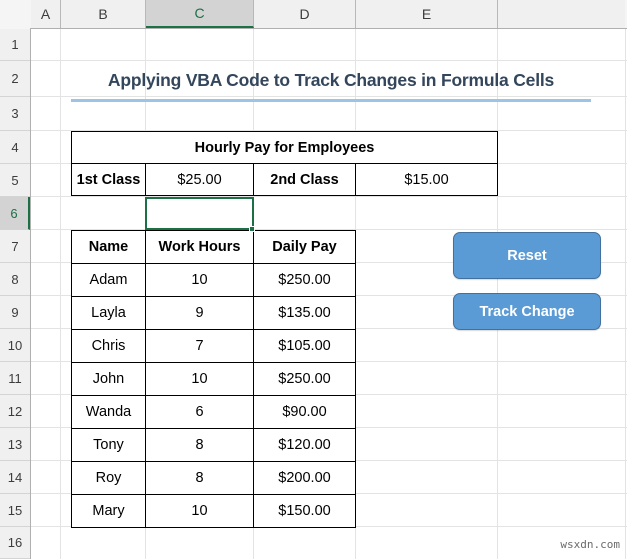  Describe the element at coordinates (108, 280) in the screenshot. I see `cell-name: Adam` at that location.